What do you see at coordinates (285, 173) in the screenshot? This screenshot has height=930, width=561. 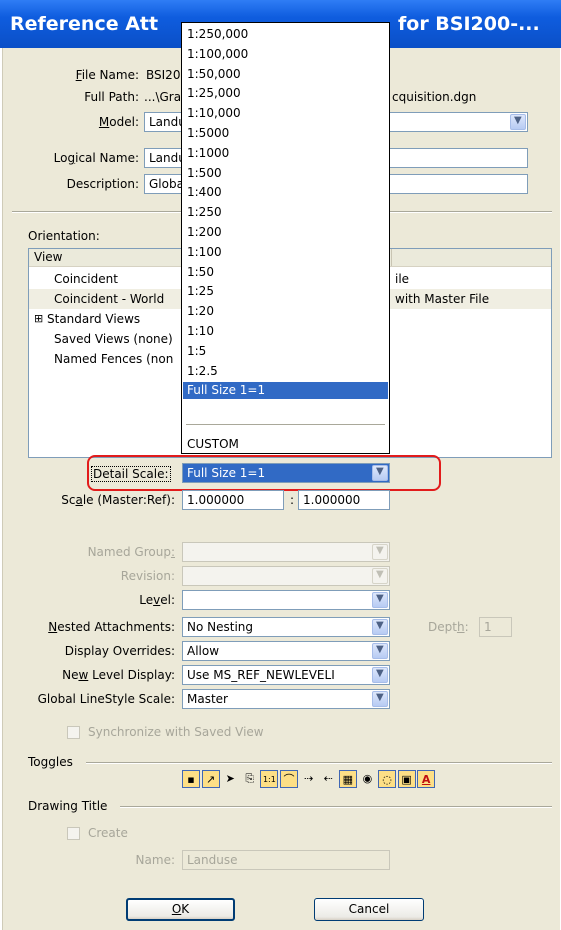 I see `dropdown-option: 1:500` at bounding box center [285, 173].